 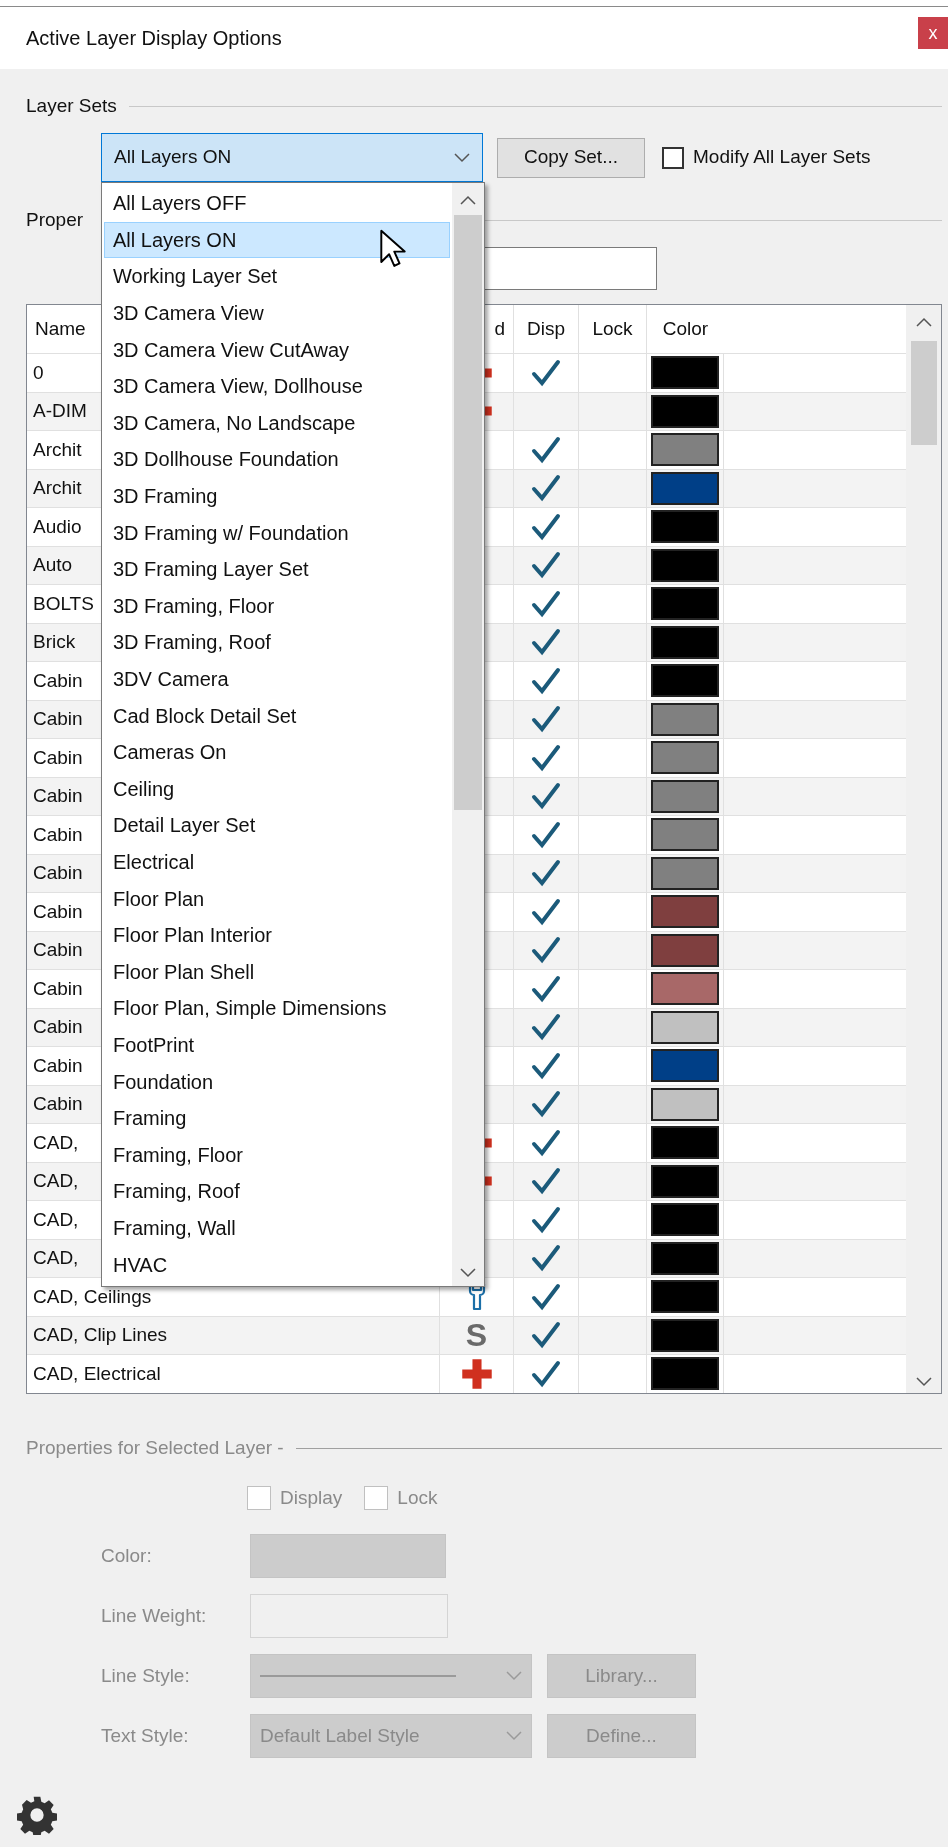 What do you see at coordinates (97, 1373) in the screenshot?
I see `layer-name: CAD, Electrical` at bounding box center [97, 1373].